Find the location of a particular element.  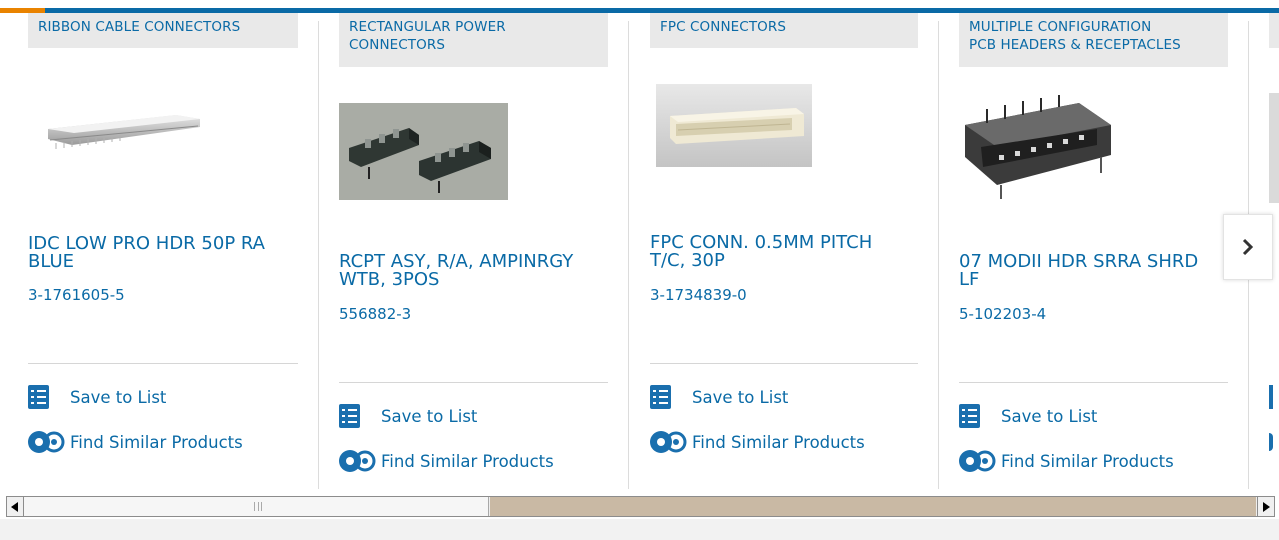

scrollbar-grip is located at coordinates (258, 506).